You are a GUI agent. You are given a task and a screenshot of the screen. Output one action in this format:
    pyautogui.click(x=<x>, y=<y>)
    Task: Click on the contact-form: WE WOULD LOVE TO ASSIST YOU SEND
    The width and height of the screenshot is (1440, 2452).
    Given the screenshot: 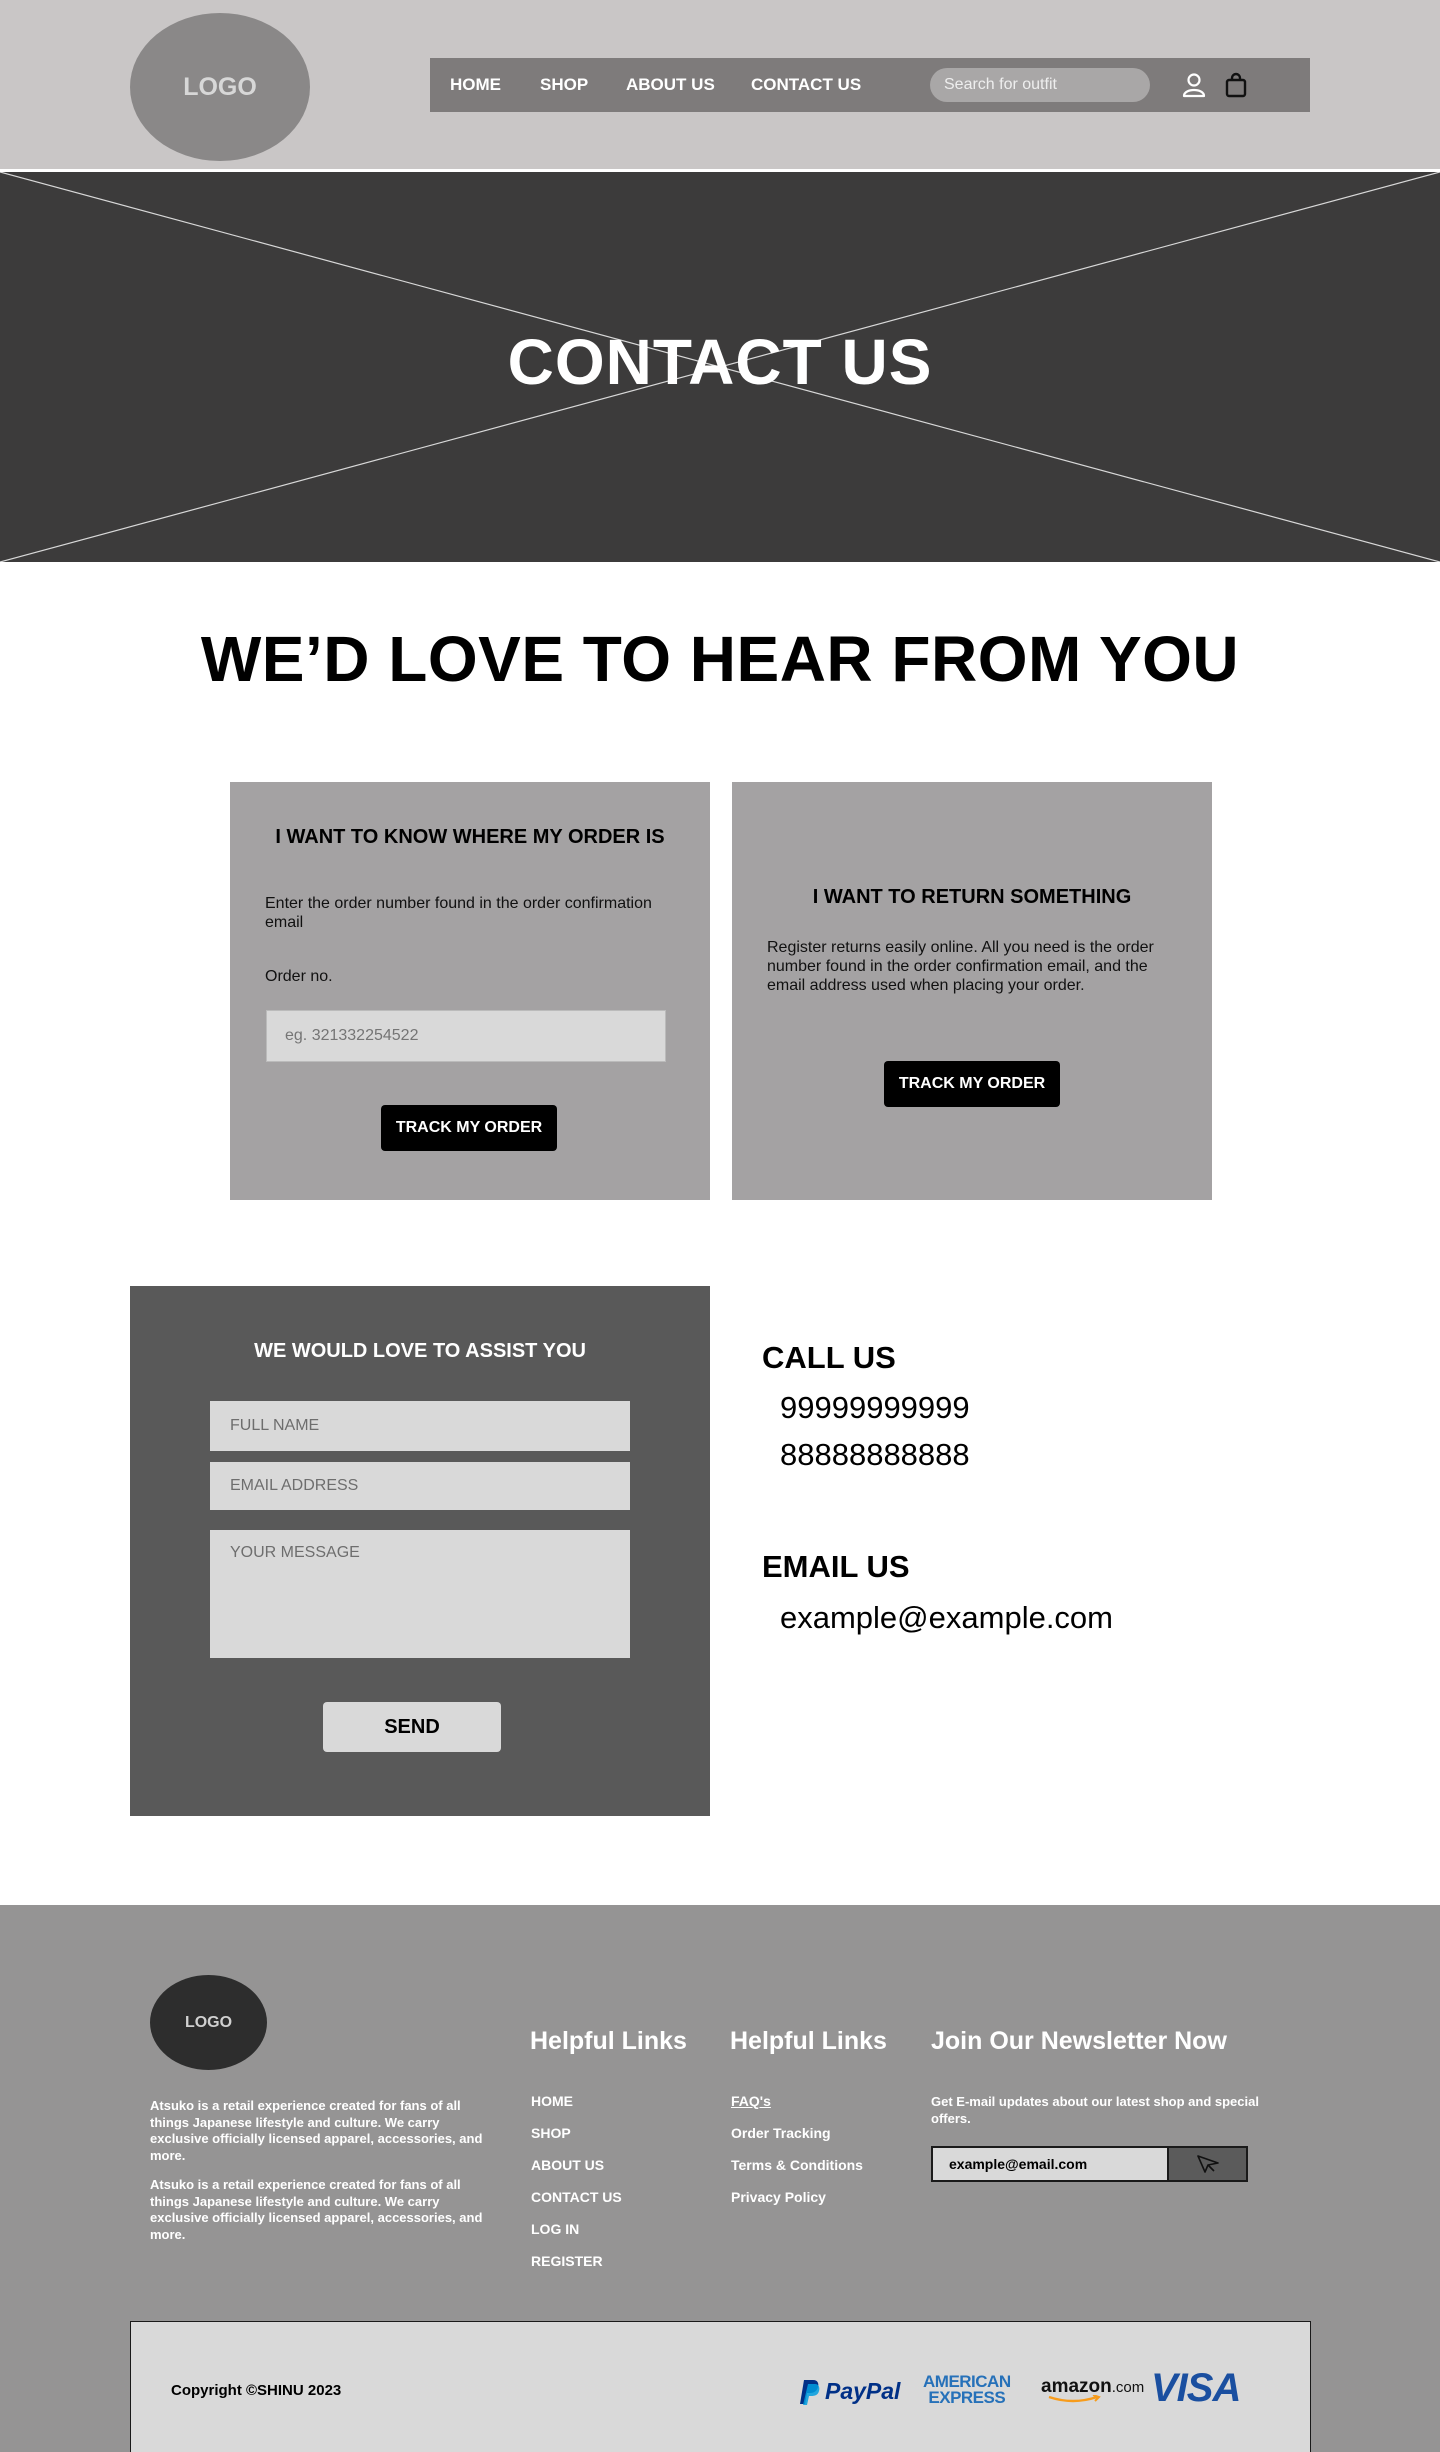 What is the action you would take?
    pyautogui.click(x=420, y=1551)
    